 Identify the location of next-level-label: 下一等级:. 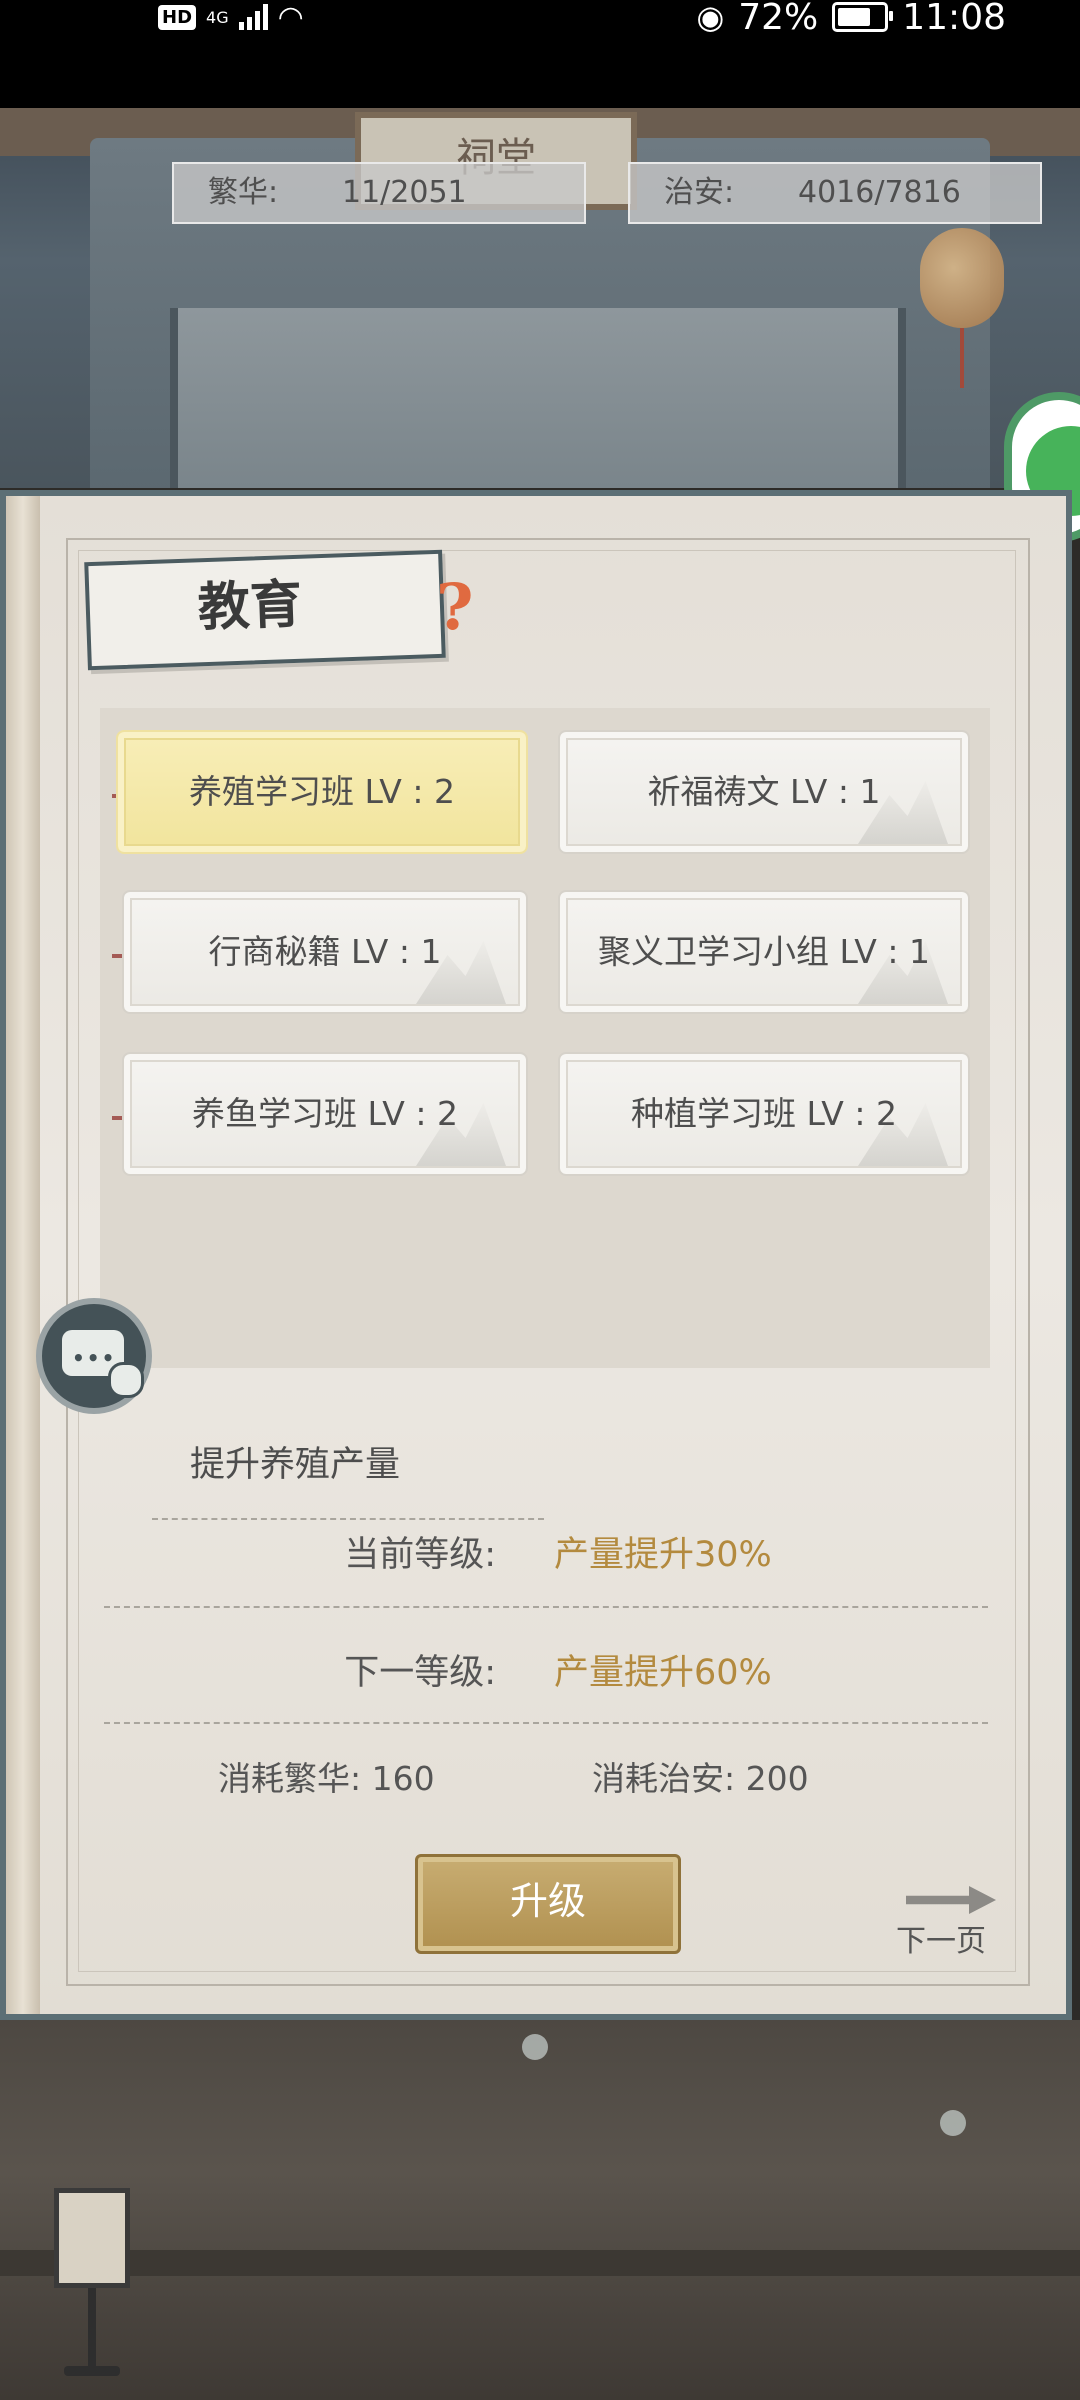
(420, 1673).